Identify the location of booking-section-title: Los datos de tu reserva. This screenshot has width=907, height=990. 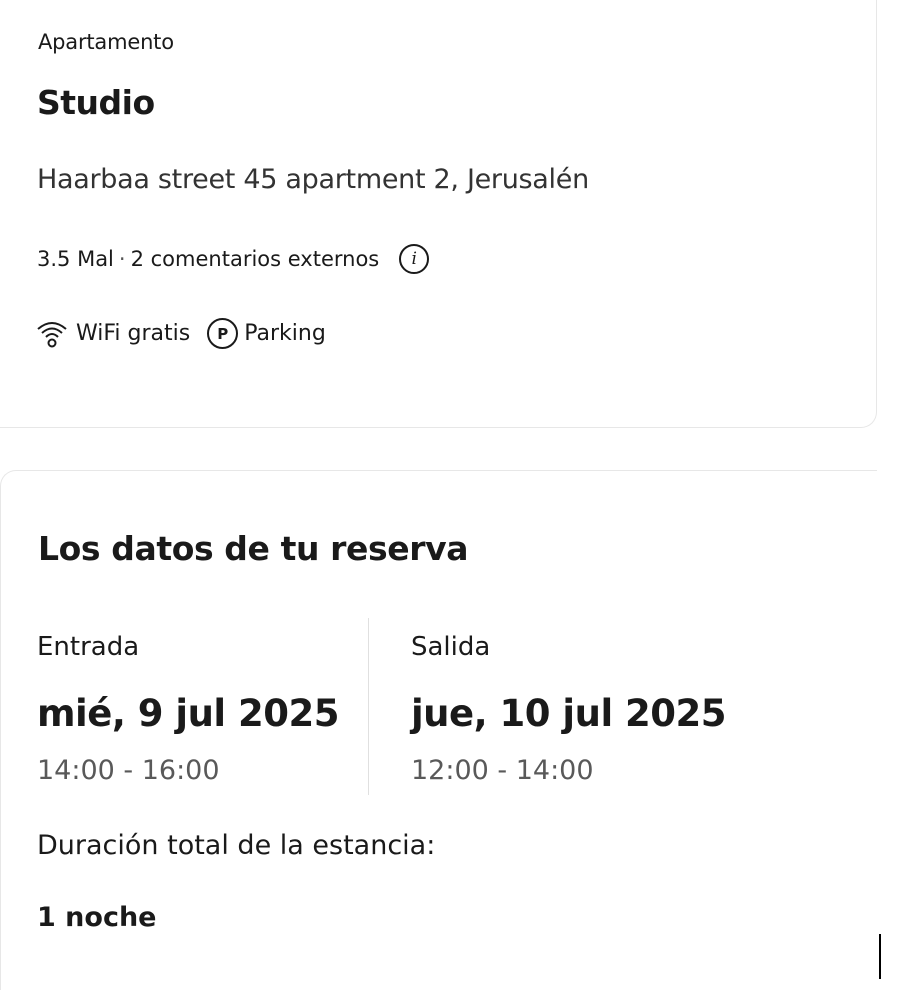
(253, 548).